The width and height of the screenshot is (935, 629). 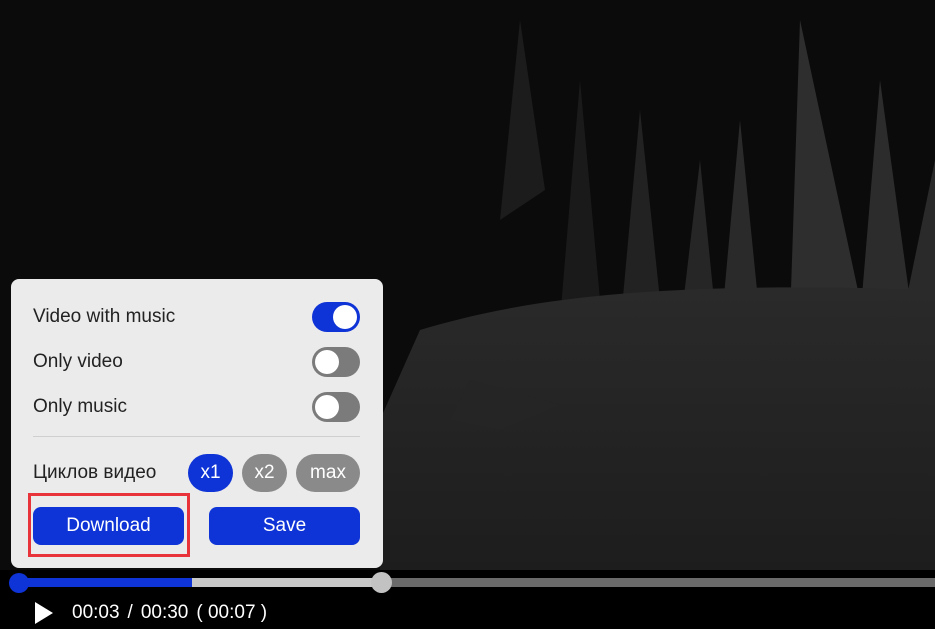 What do you see at coordinates (467, 613) in the screenshot?
I see `player-controls: 00:03 / 00:30 ( 00:07 )` at bounding box center [467, 613].